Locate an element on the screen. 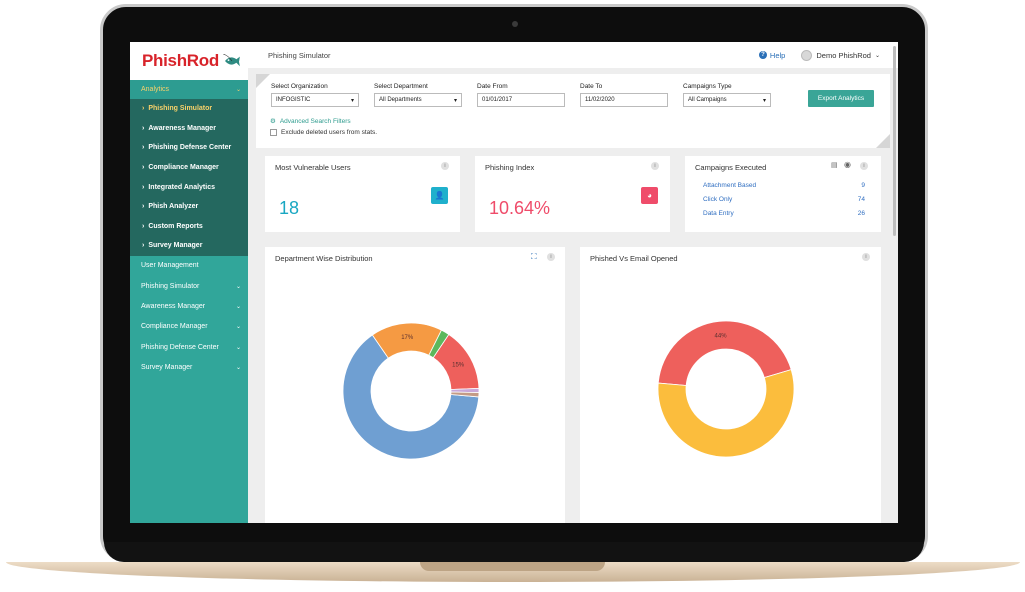 Image resolution: width=1025 pixels, height=592 pixels. date-to-value: 11/02/2020 is located at coordinates (600, 100).